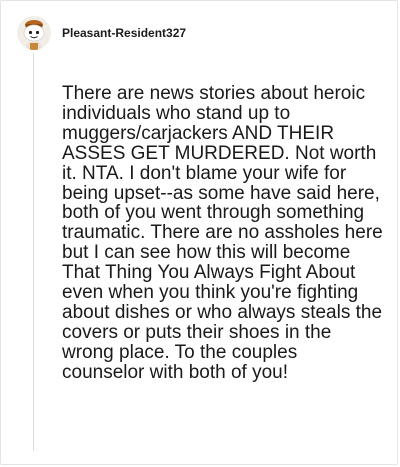  I want to click on reddit-snoo-avatar-icon, so click(34, 33).